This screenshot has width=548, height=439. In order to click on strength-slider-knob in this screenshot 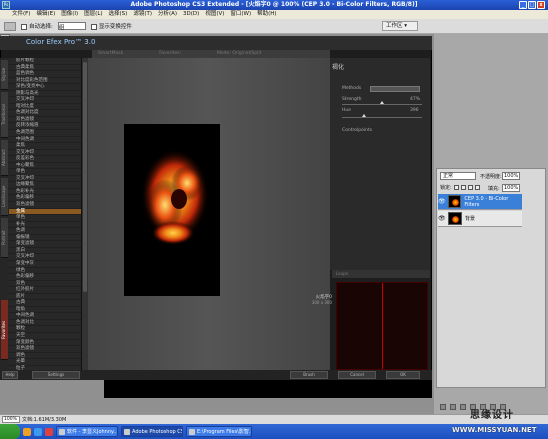, I will do `click(382, 102)`.